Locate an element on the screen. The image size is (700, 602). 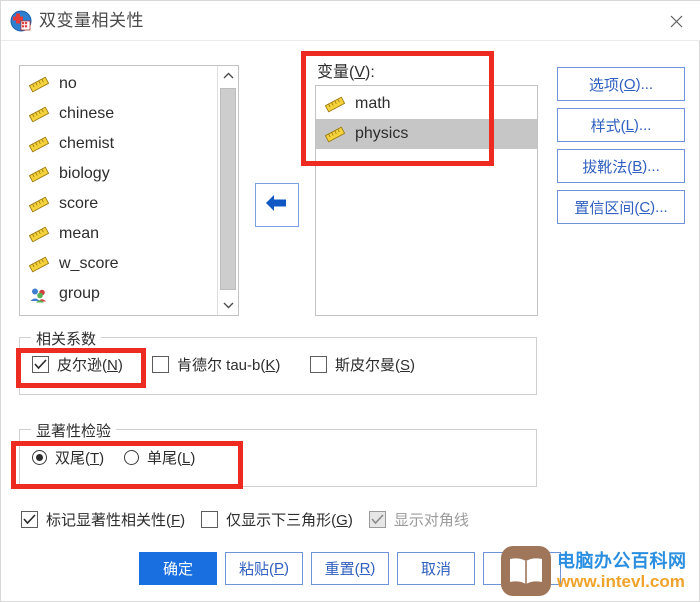
left-arrow-icon is located at coordinates (277, 205).